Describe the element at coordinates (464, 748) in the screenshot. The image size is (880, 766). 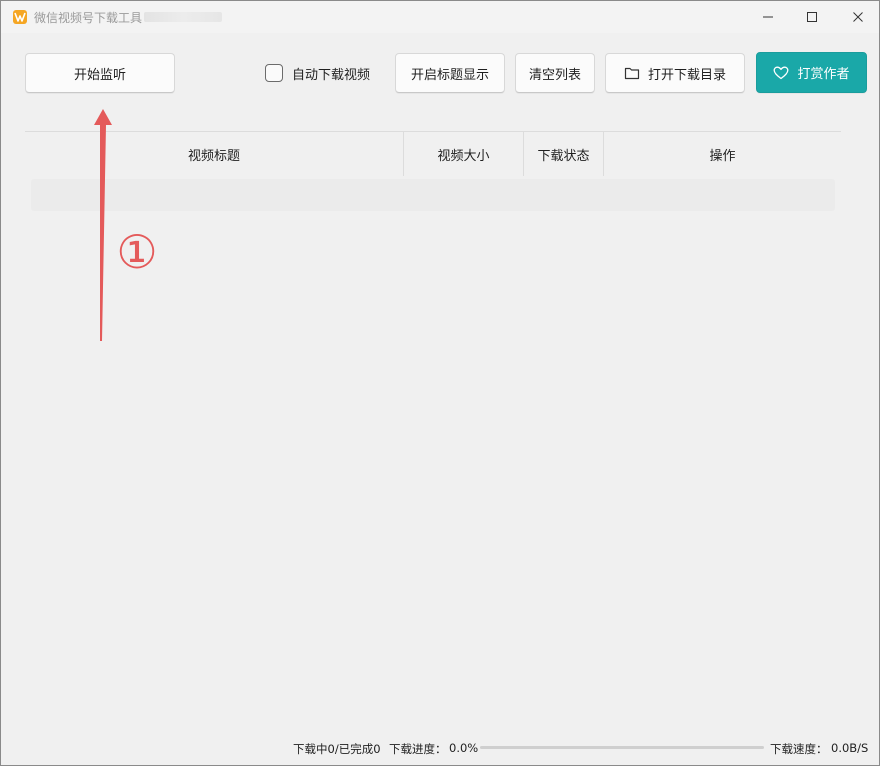
I see `progress-value: 0.0%` at that location.